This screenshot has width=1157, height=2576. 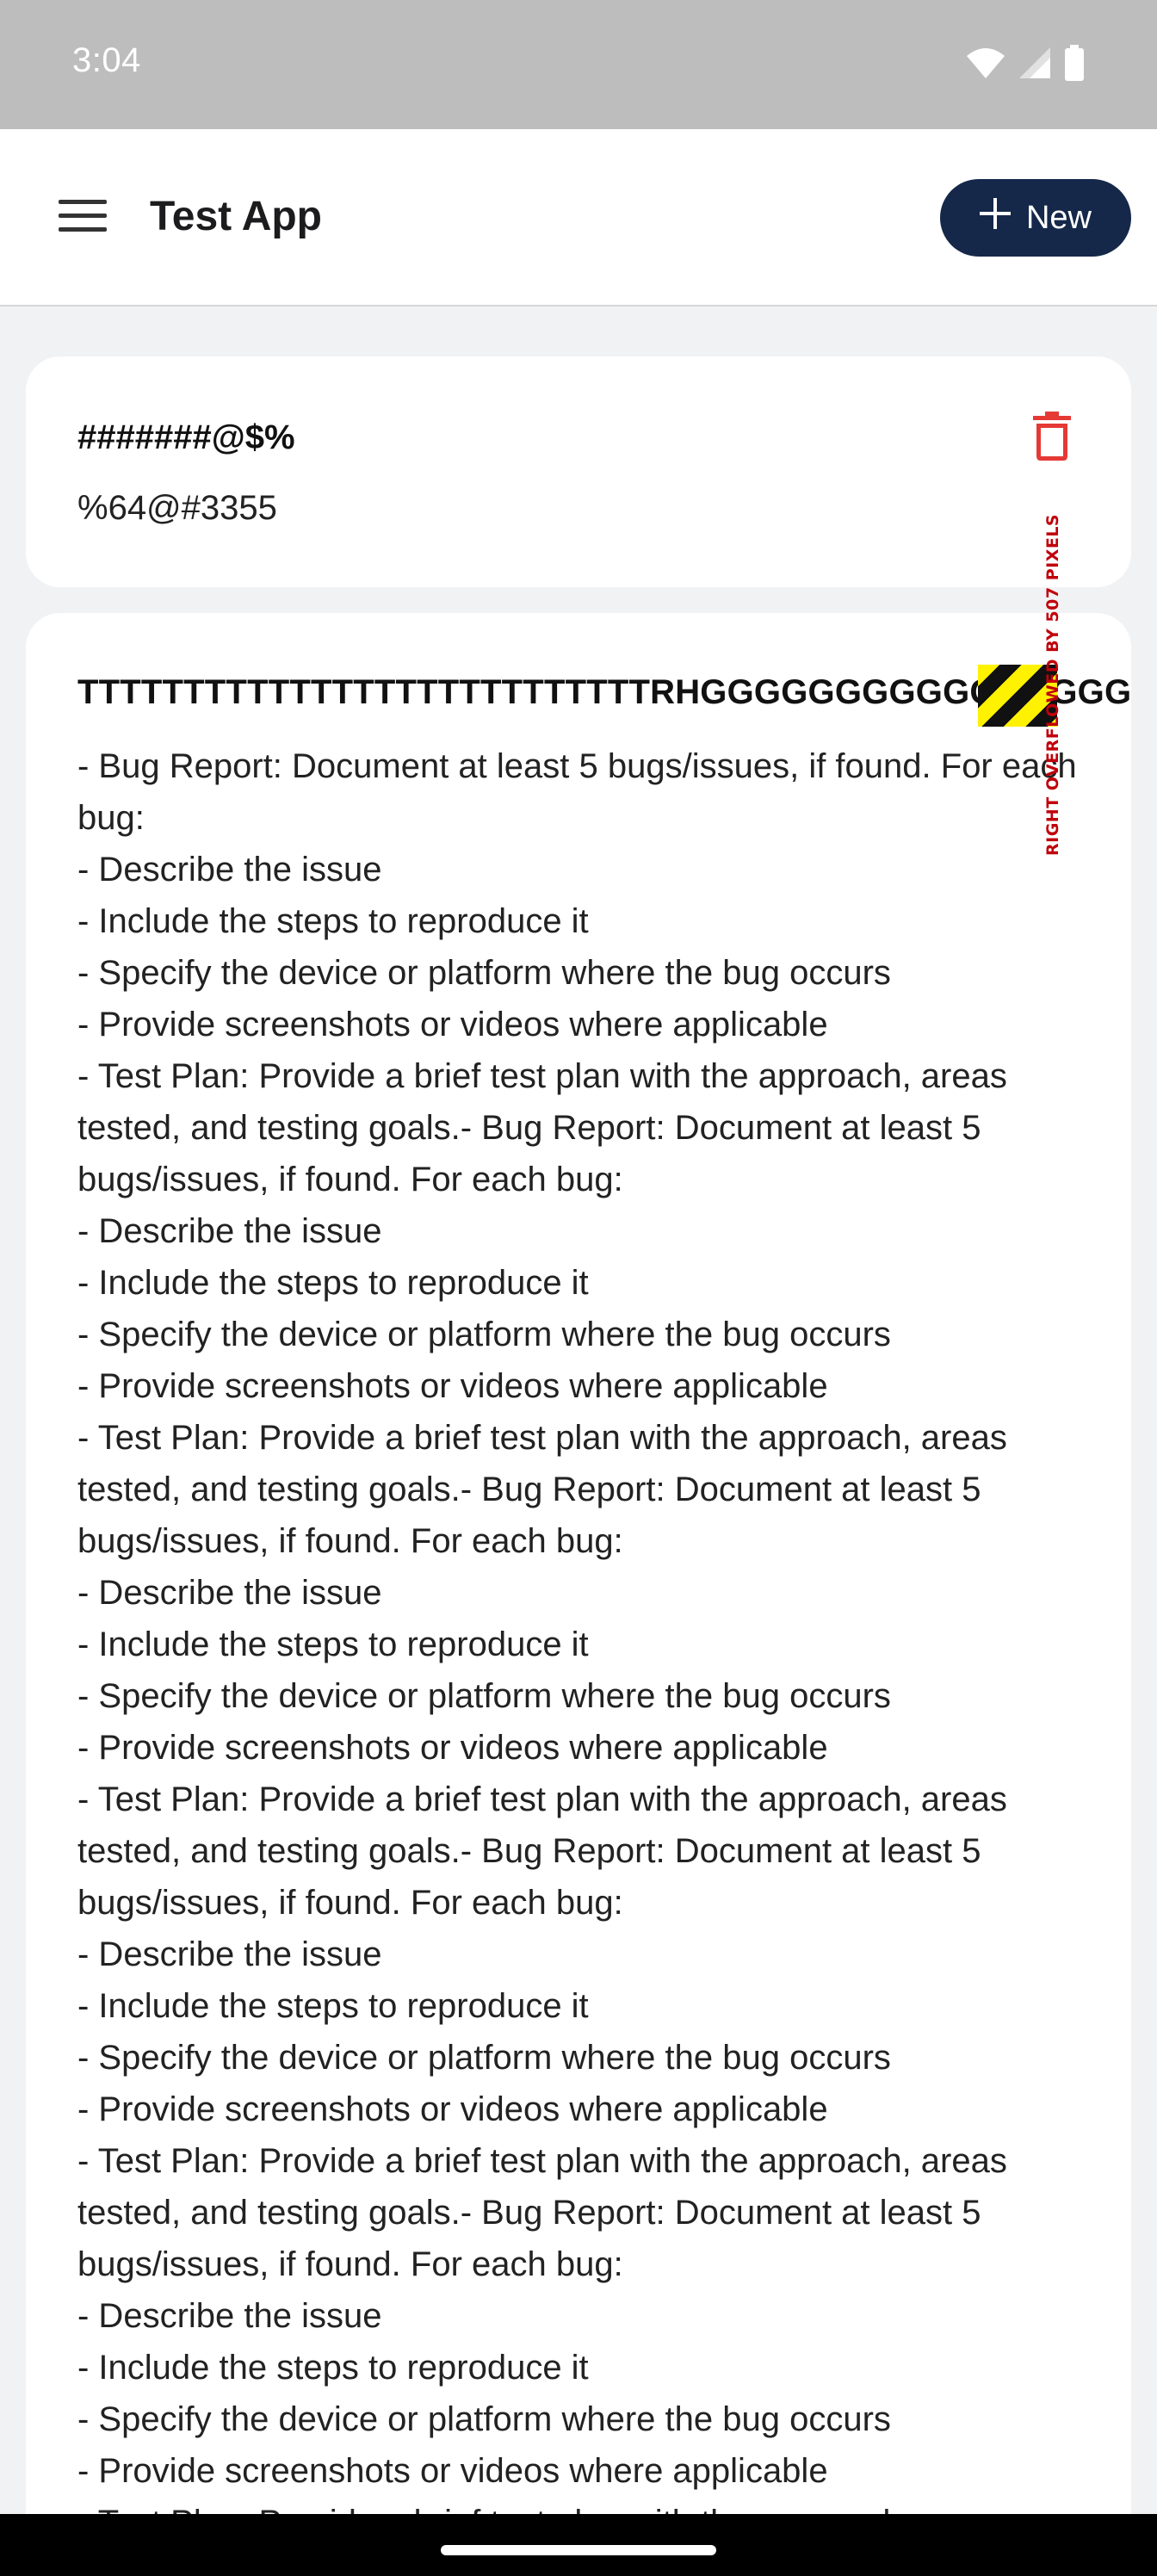 I want to click on app-title: Test App, so click(x=236, y=217).